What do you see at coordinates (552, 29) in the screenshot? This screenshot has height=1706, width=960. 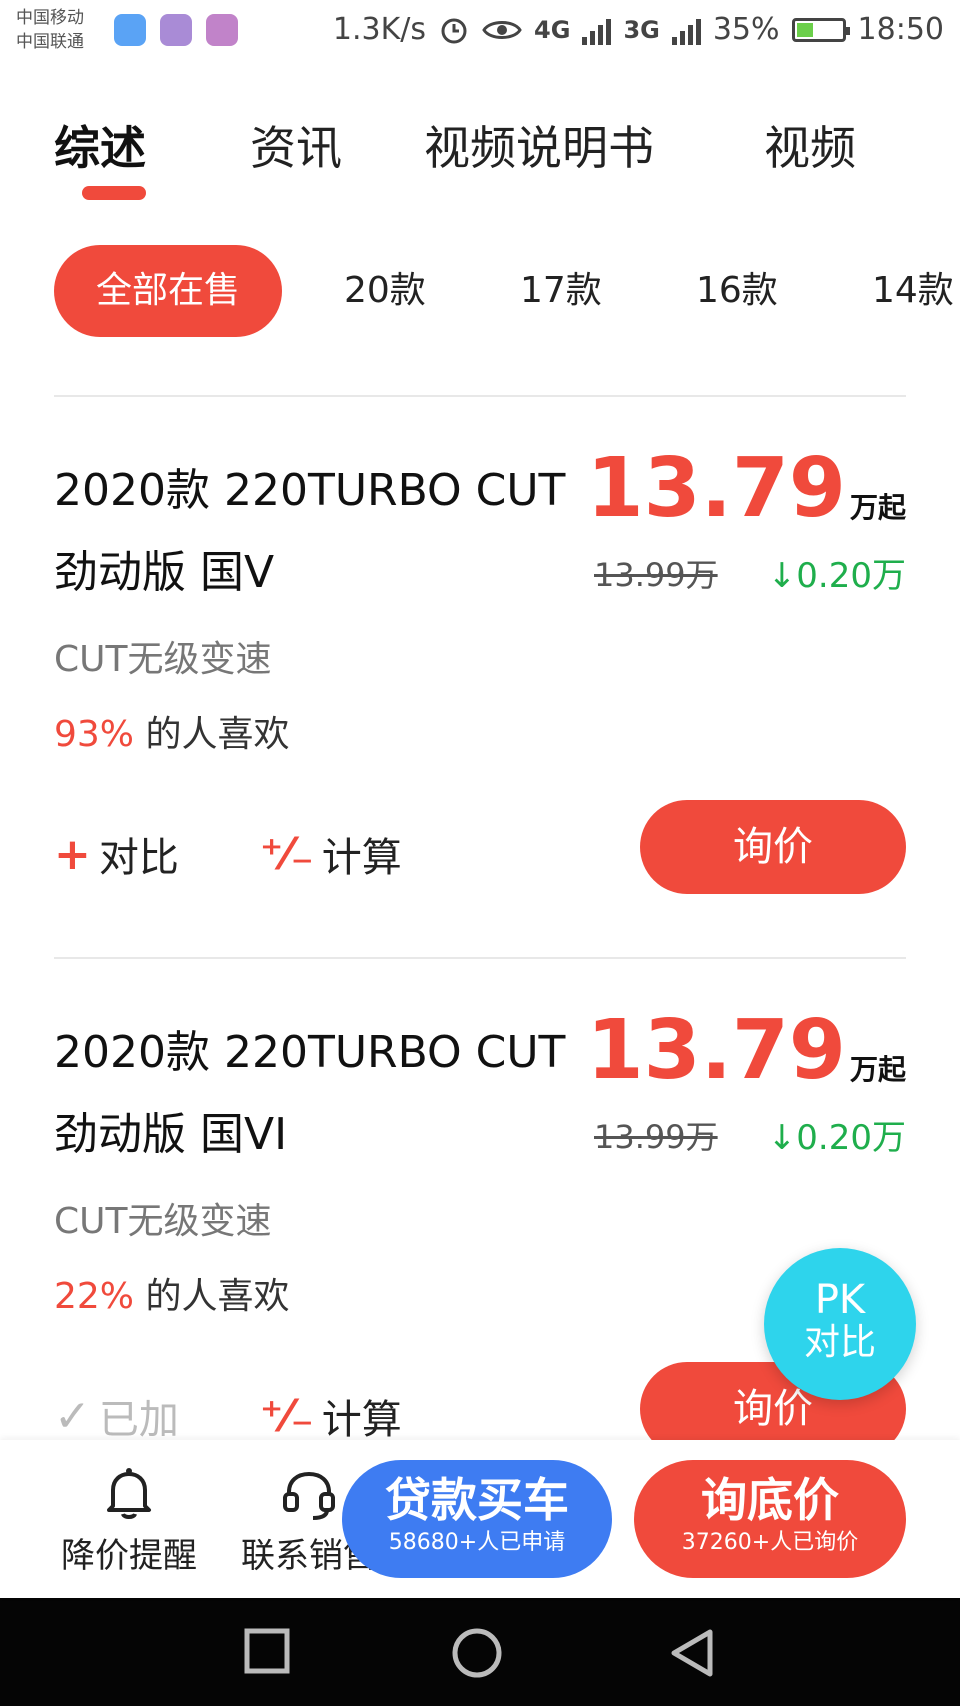 I see `network-1: 4G` at bounding box center [552, 29].